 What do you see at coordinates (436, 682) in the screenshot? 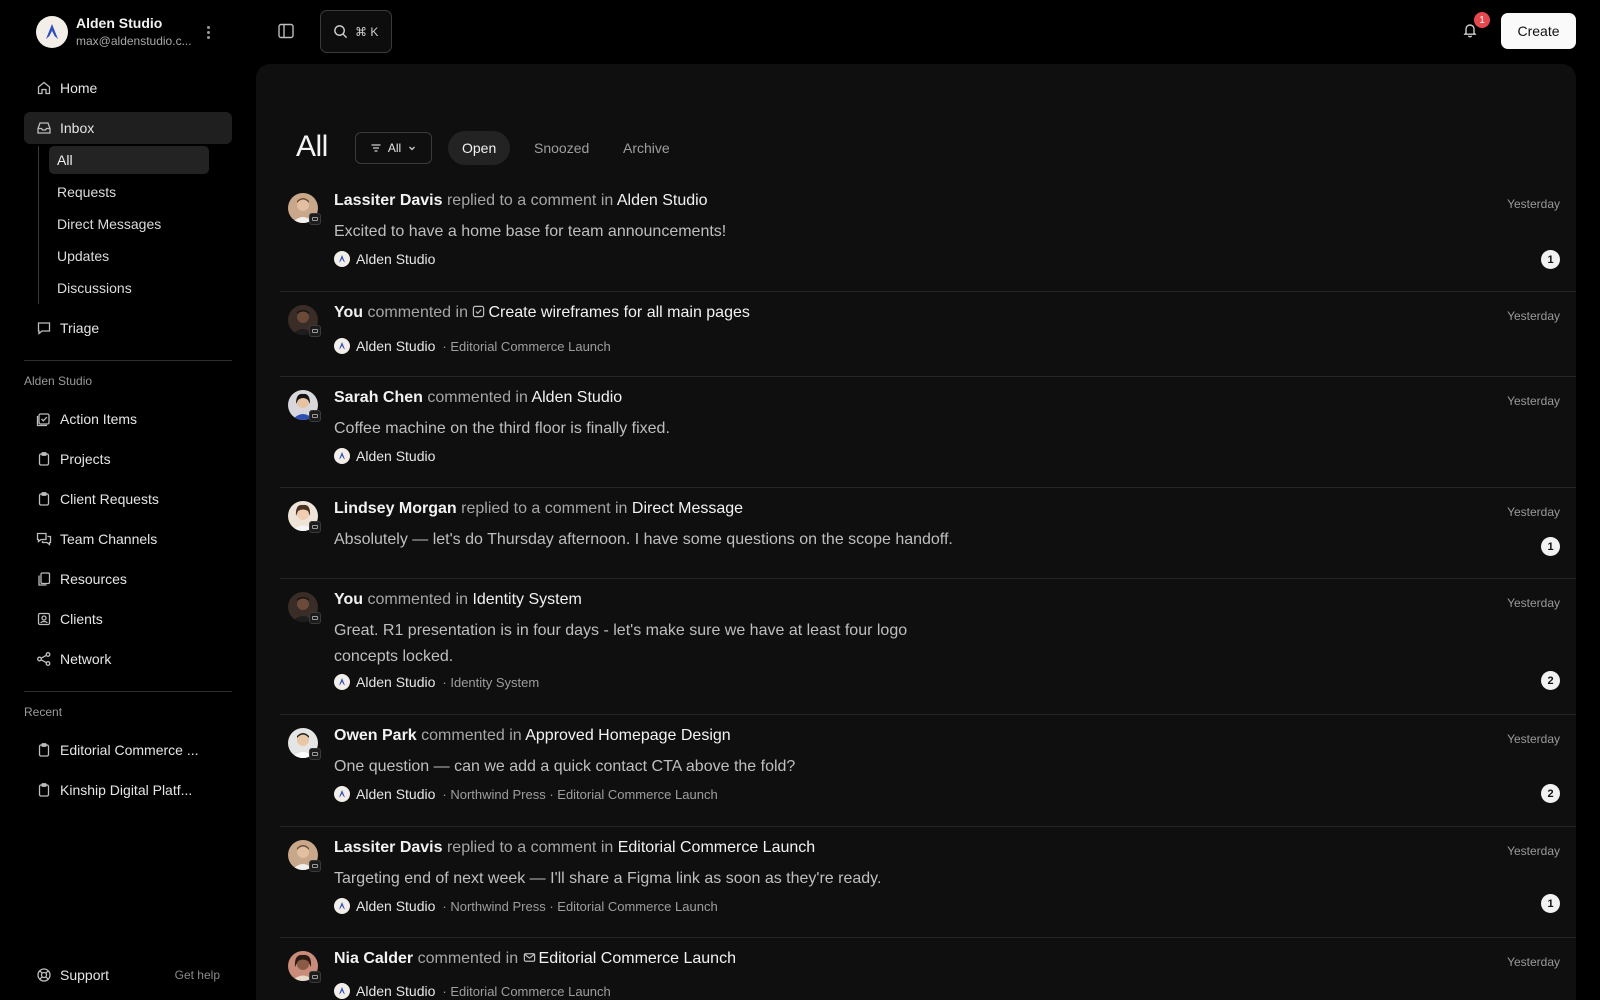
I see `feed-meta: Alden Studio · Identity System` at bounding box center [436, 682].